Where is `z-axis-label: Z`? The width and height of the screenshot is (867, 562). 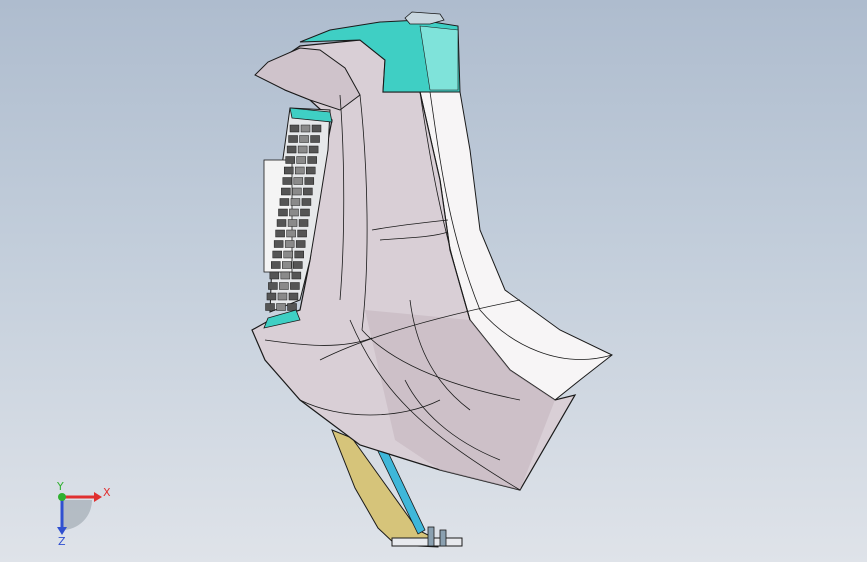
z-axis-label: Z is located at coordinates (62, 541).